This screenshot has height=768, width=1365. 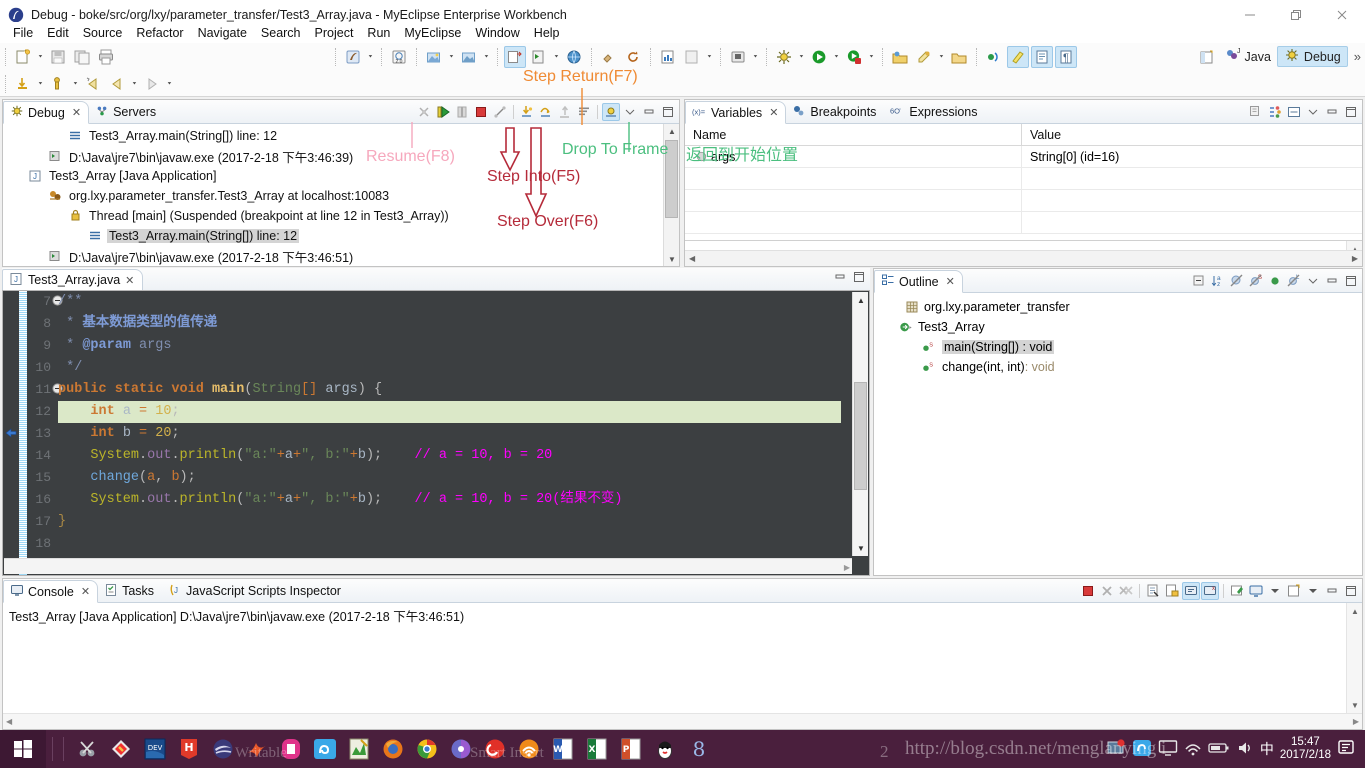 I want to click on sort-alphabetically-icon: a z, so click(x=1218, y=281).